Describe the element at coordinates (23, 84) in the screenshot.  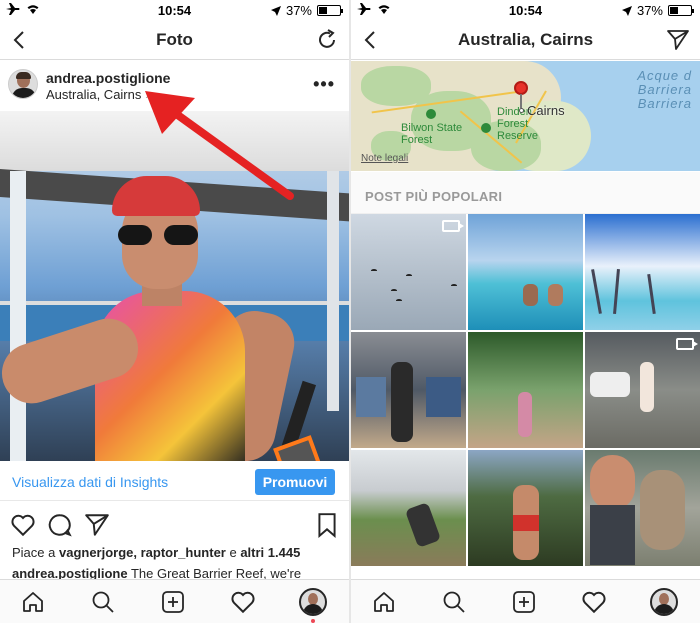
I see `avatar` at that location.